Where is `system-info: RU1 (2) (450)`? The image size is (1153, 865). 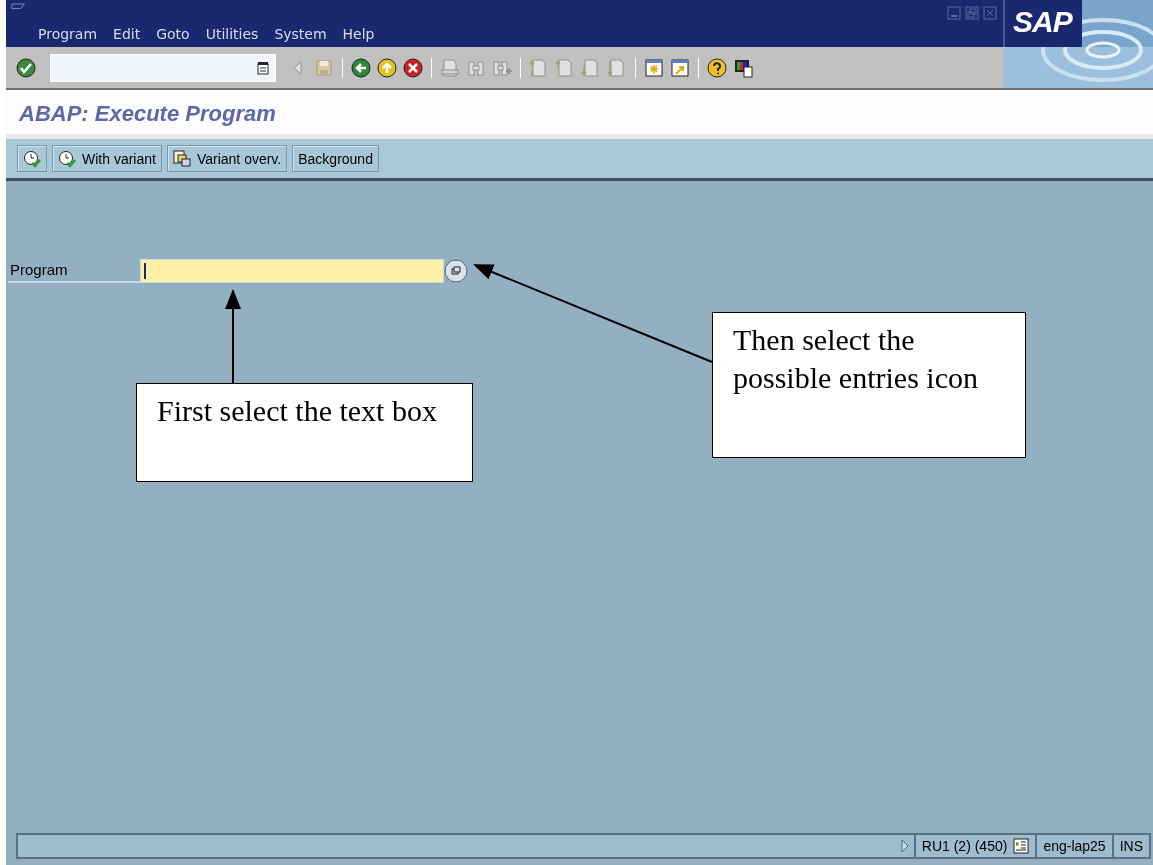 system-info: RU1 (2) (450) is located at coordinates (964, 846).